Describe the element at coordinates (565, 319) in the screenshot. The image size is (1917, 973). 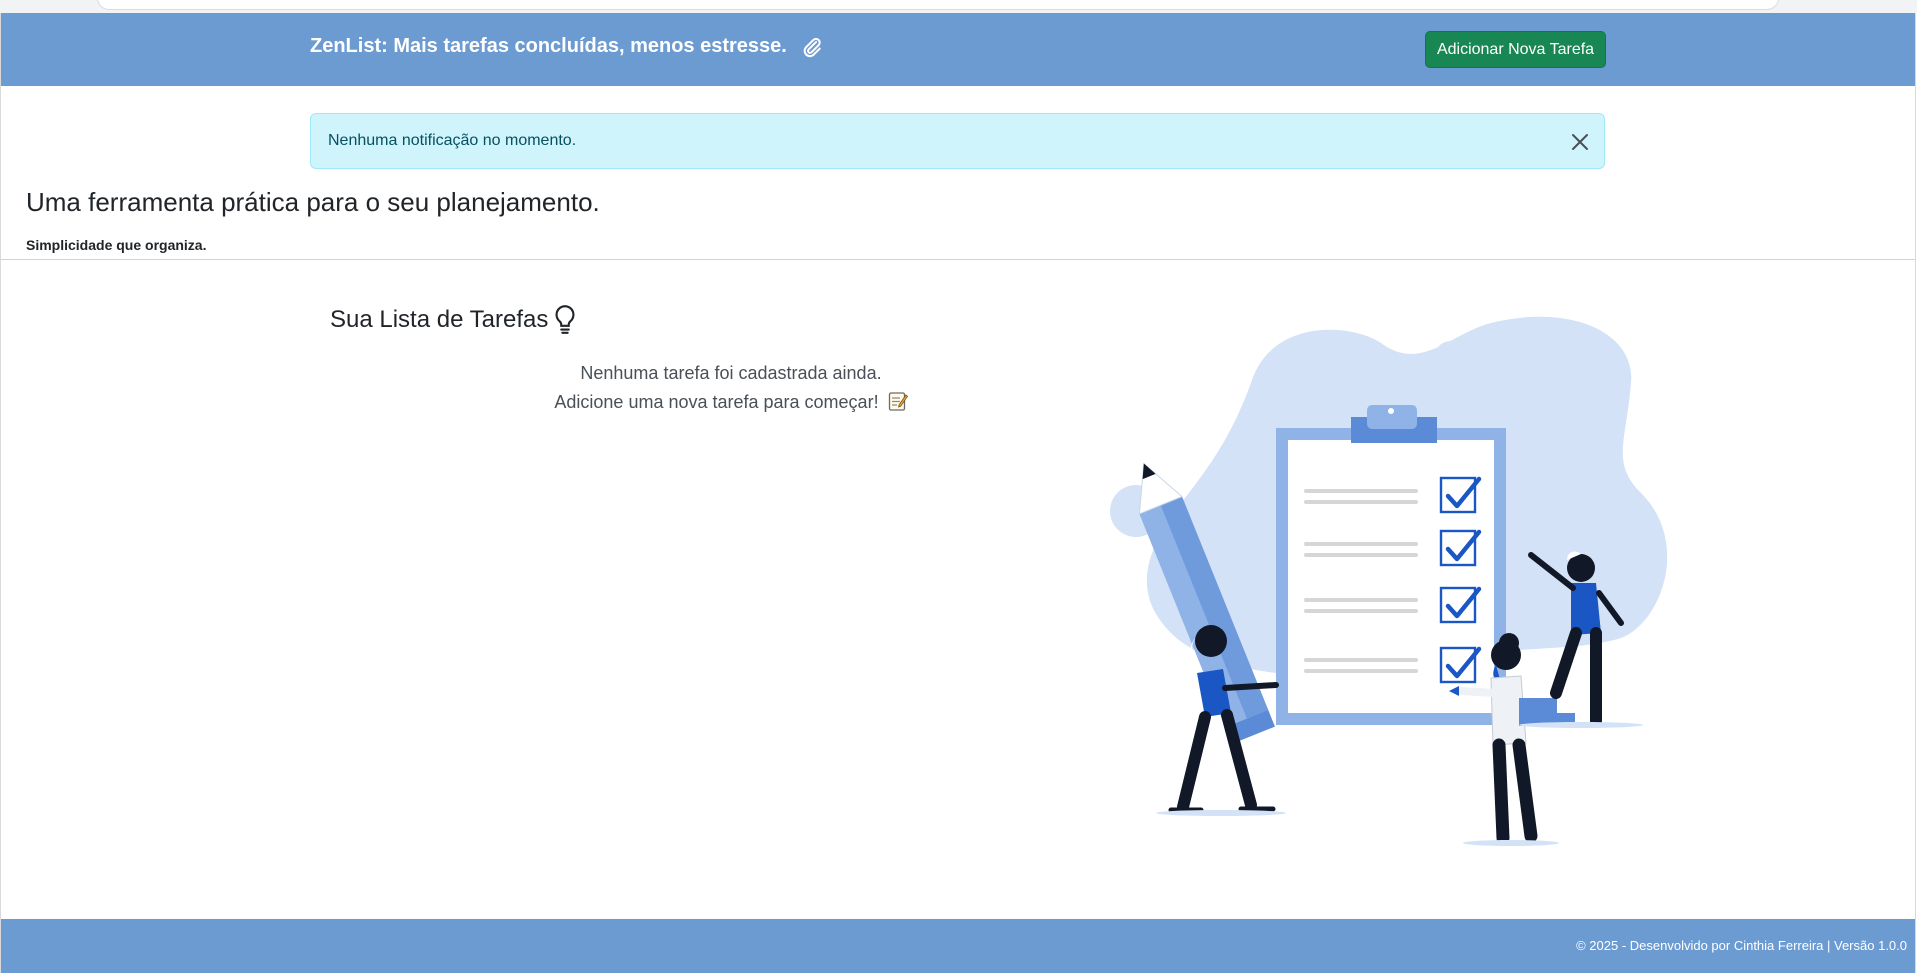
I see `lightbulb-icon` at that location.